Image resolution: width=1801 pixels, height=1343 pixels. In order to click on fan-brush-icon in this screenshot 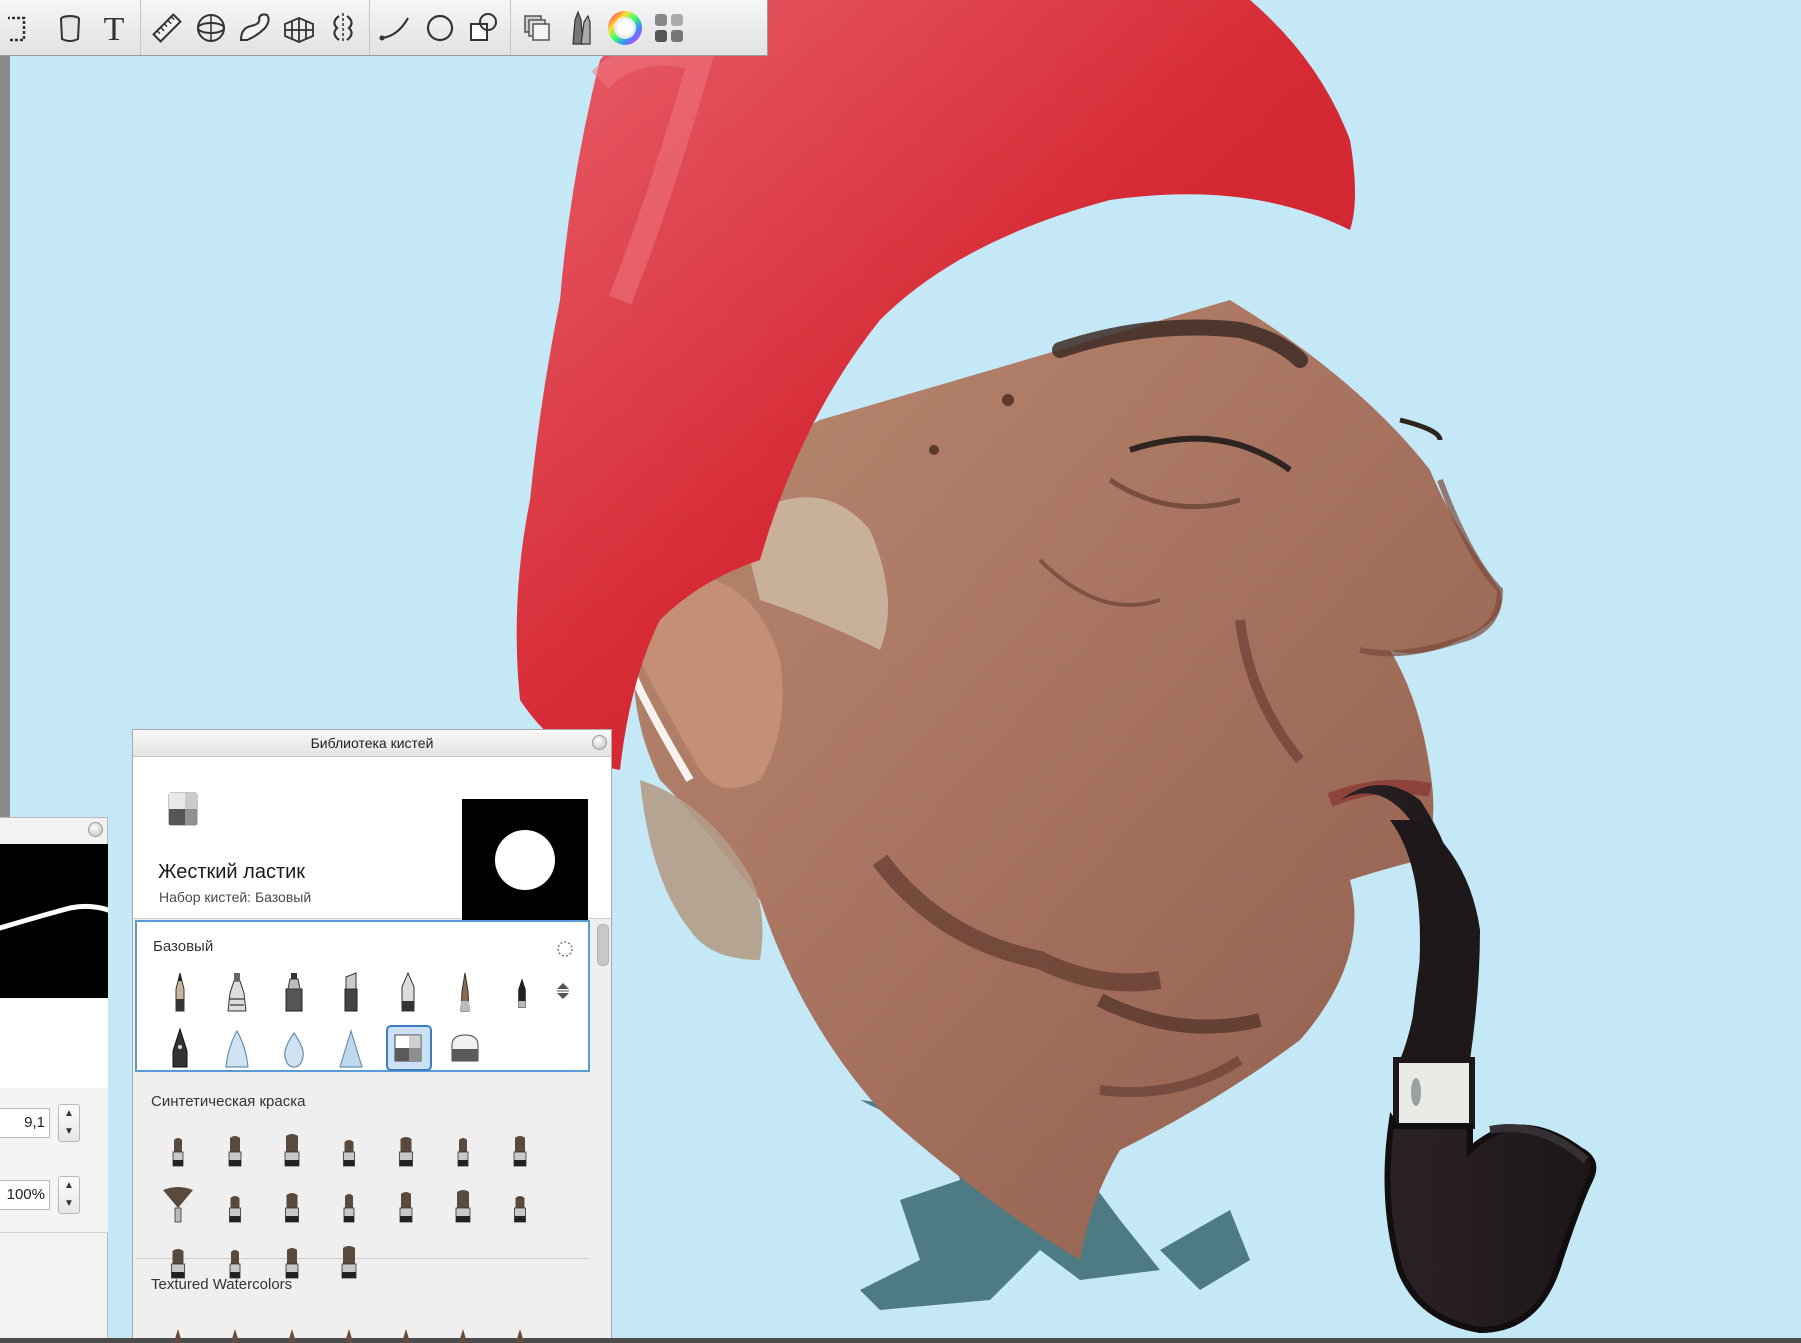, I will do `click(177, 1203)`.